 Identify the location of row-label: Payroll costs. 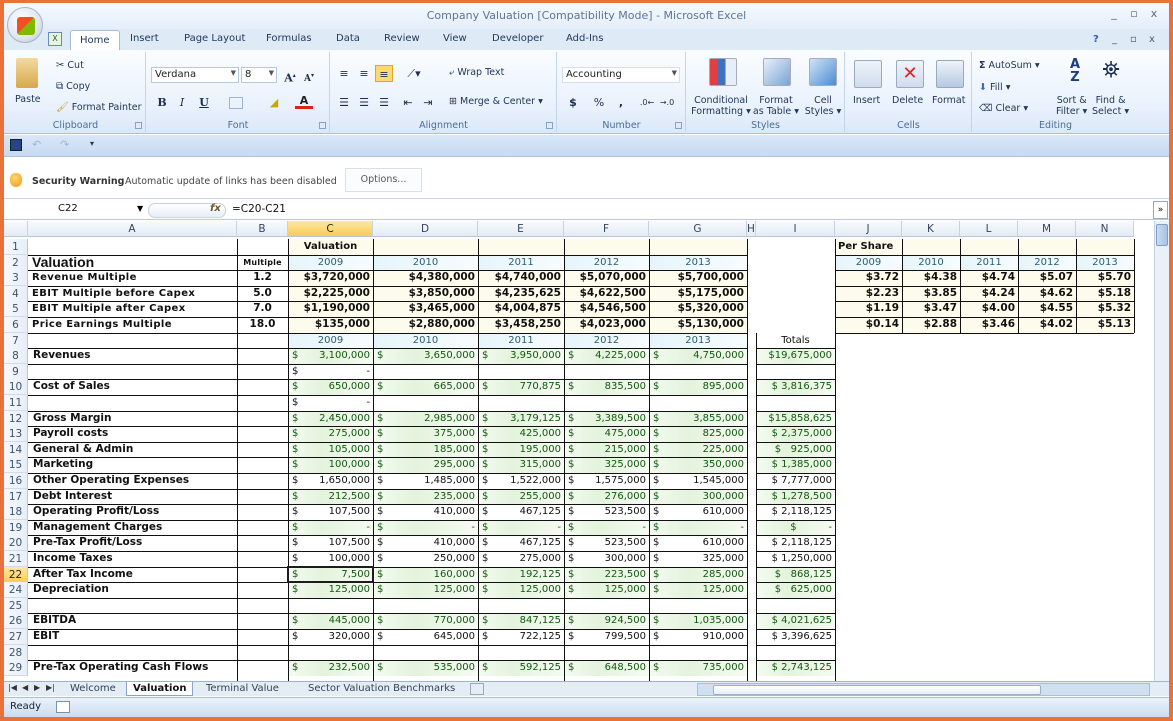
(132, 434).